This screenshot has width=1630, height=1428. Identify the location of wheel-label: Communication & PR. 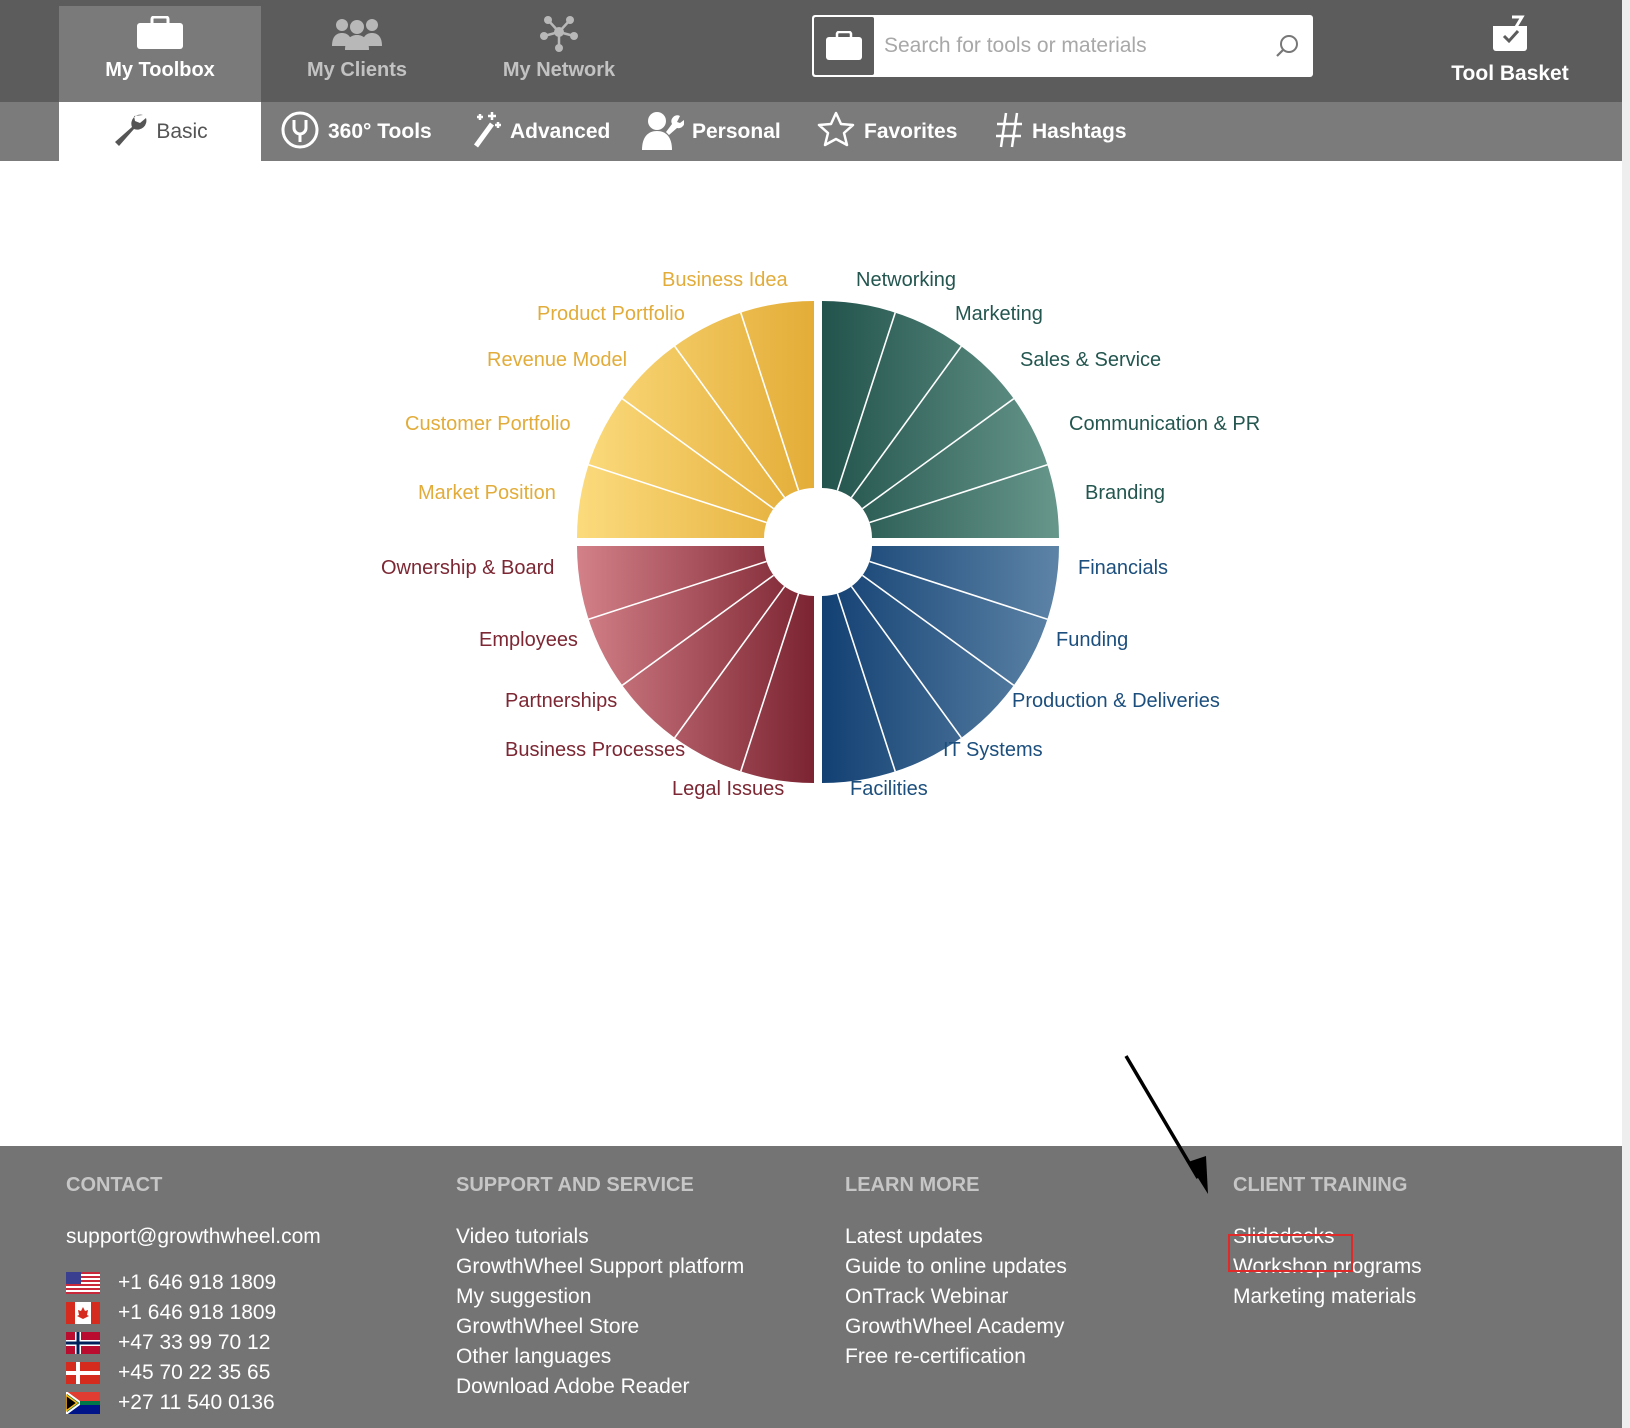
(1164, 424).